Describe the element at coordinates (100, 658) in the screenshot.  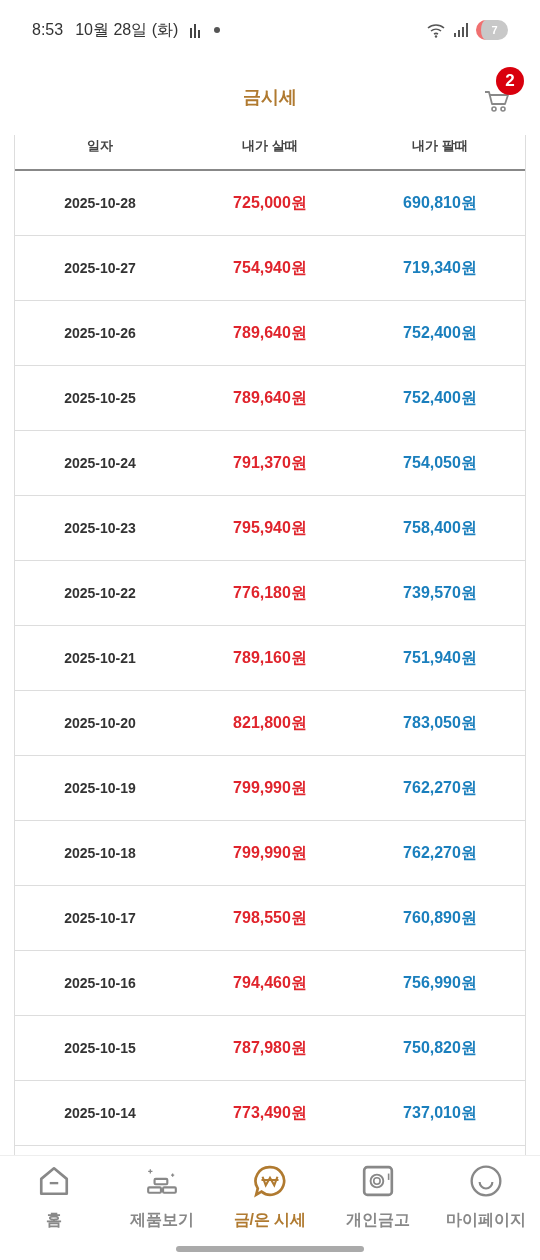
I see `date-cell-text: 2025-10-21` at that location.